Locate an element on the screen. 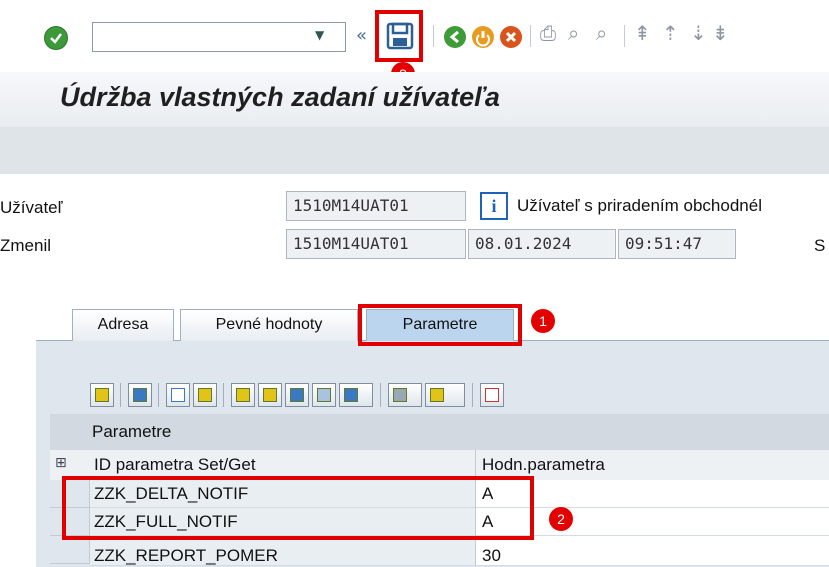  column-header-value: Hodn.parametra is located at coordinates (543, 465).